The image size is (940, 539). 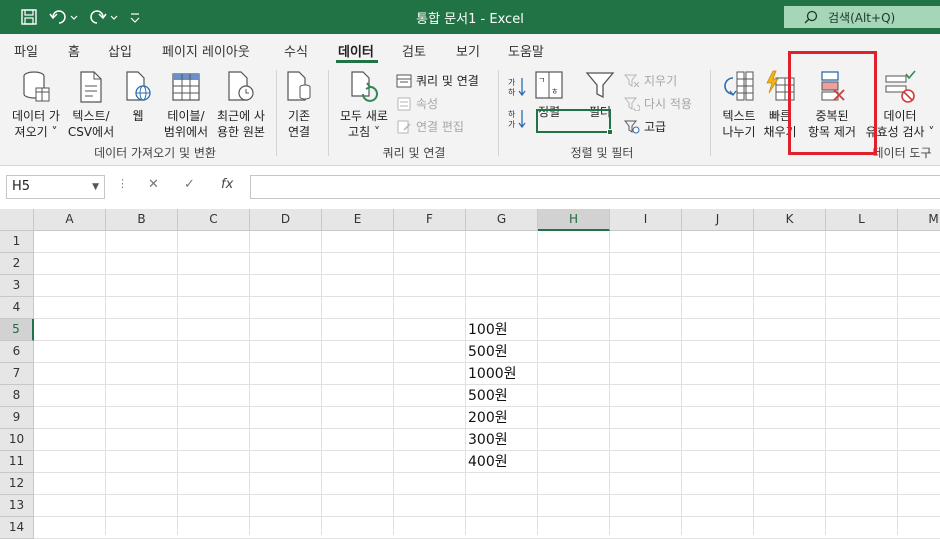 I want to click on row-header-2: 2, so click(x=17, y=264).